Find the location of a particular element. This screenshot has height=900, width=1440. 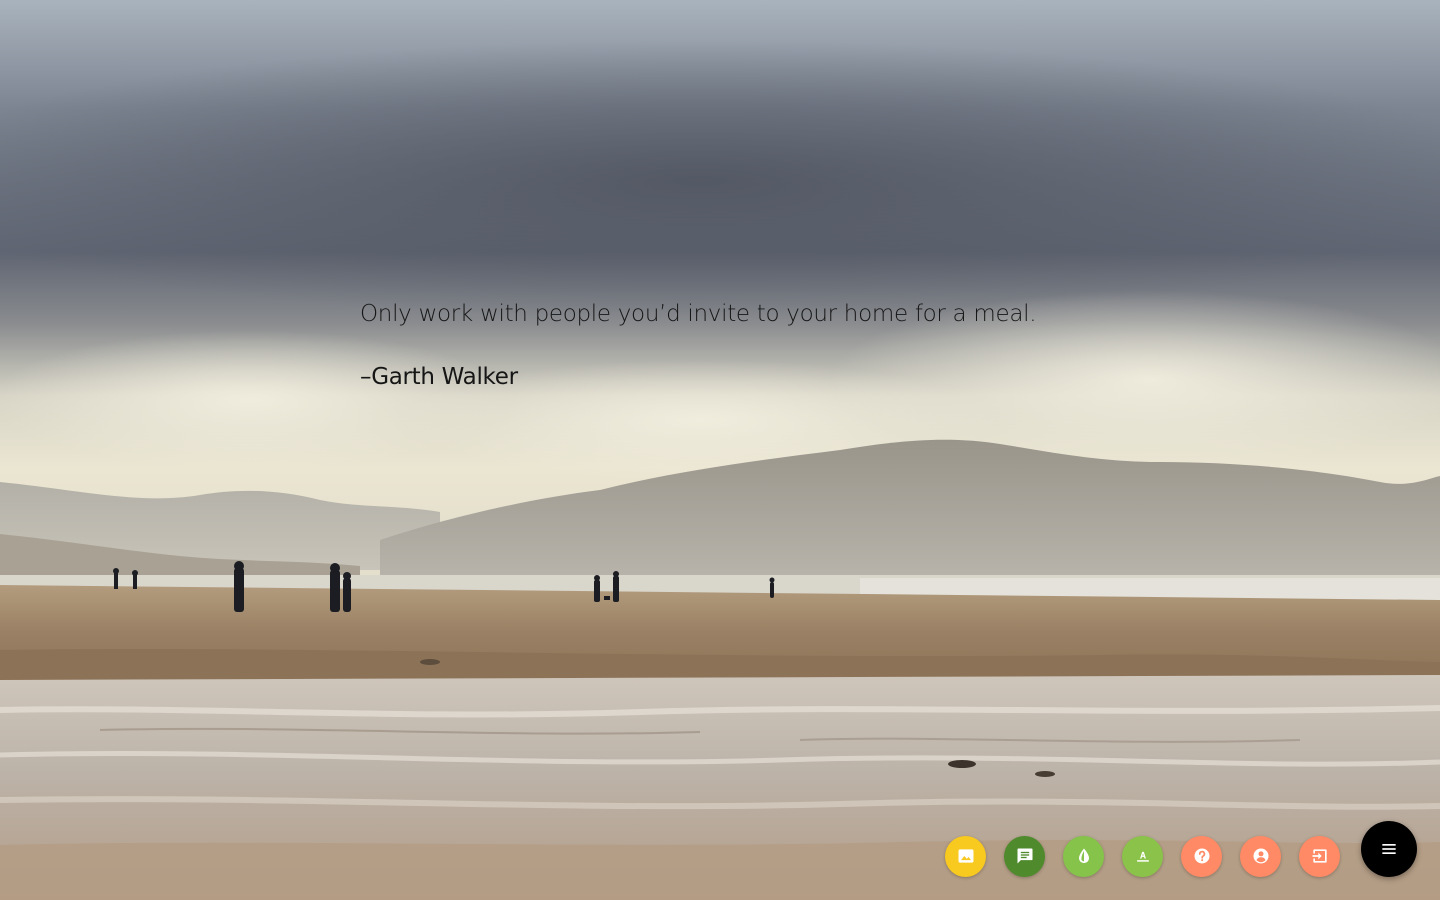

exit-icon is located at coordinates (1319, 856).